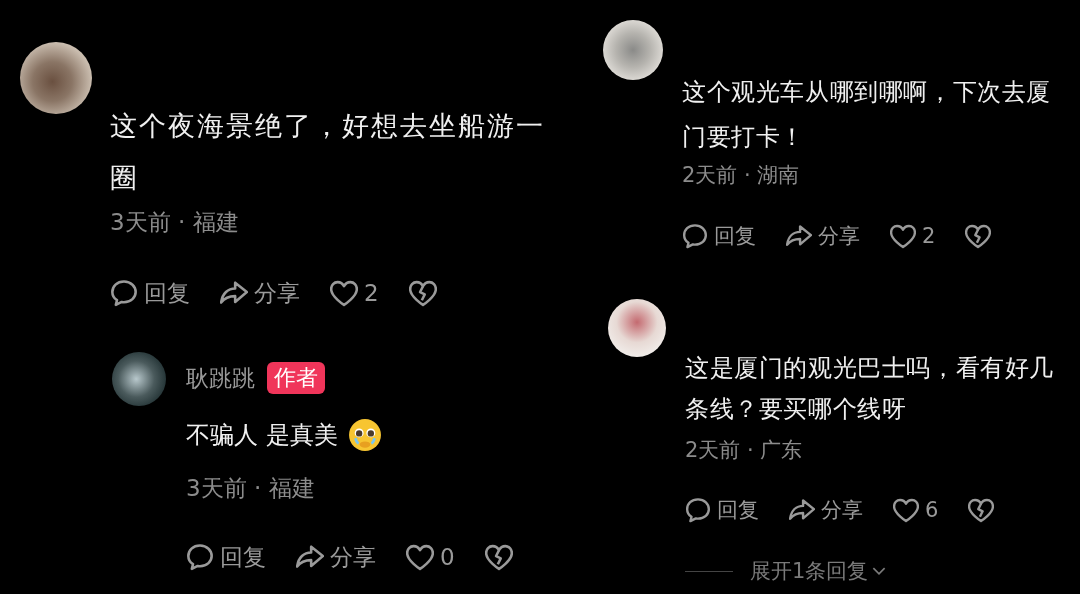  Describe the element at coordinates (870, 389) in the screenshot. I see `comment-text: 这是厦门的观光巴士吗，看有好几条线？要买哪个线呀` at that location.